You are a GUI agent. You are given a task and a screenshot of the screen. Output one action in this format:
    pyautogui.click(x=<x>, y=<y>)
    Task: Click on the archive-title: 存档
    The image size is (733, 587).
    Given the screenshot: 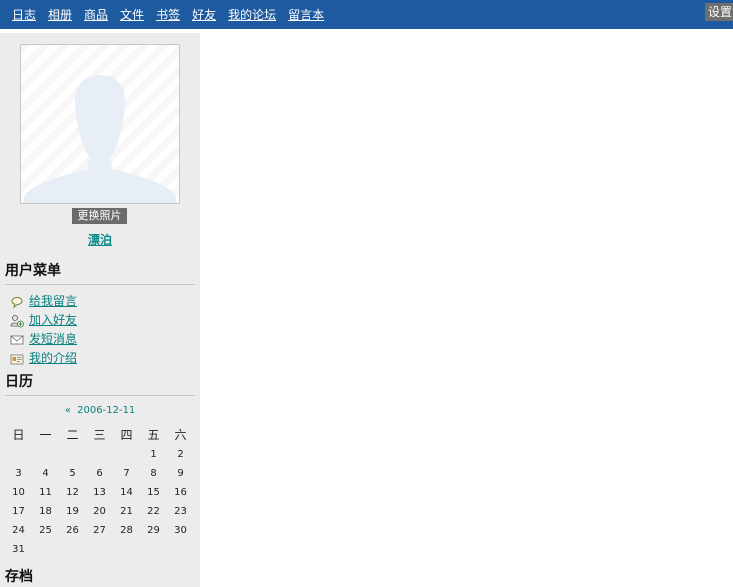 What is the action you would take?
    pyautogui.click(x=19, y=577)
    